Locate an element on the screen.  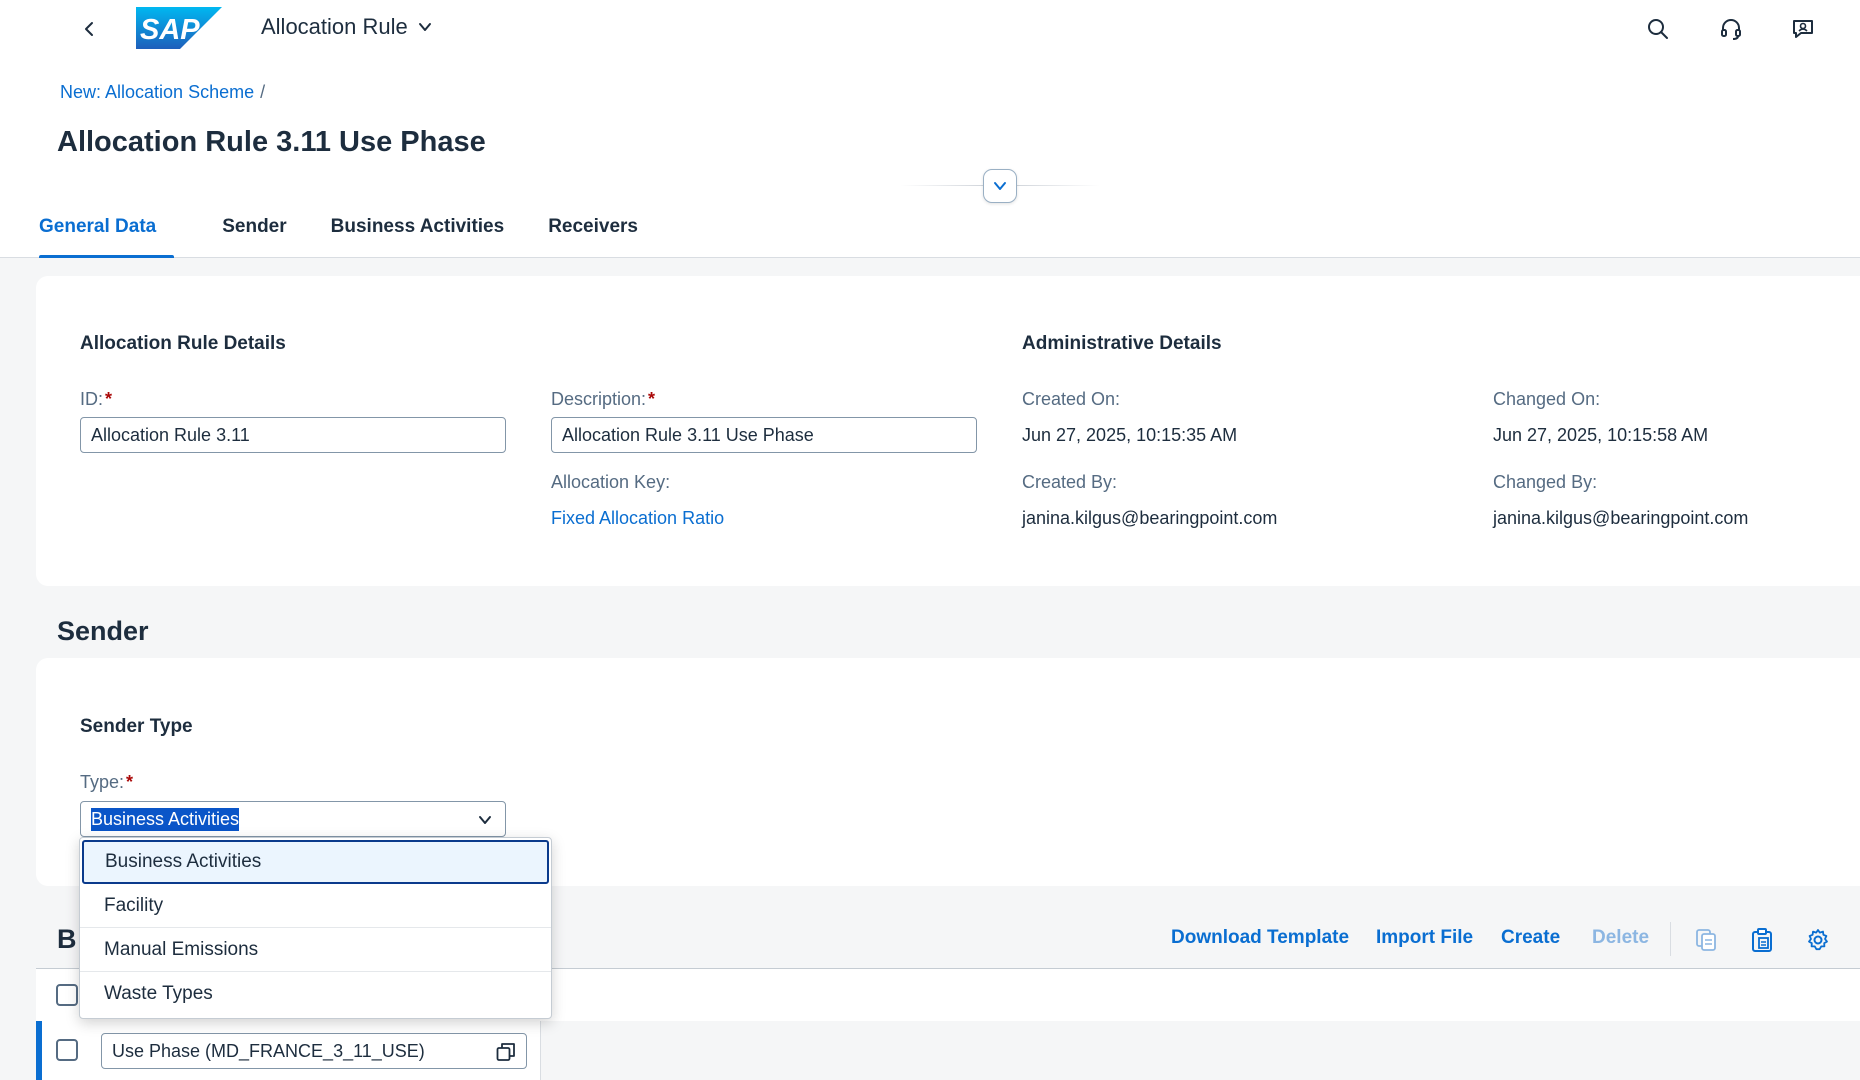
page-title: Allocation Rule 3.11 Use Phase is located at coordinates (271, 142).